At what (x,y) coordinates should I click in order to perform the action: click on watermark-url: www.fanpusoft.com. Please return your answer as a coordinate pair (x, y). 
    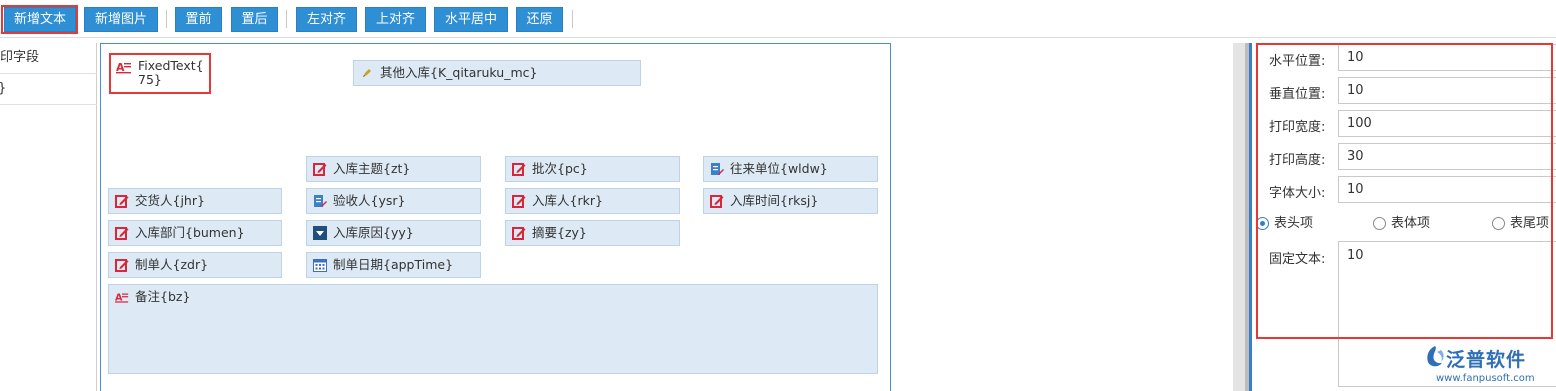
    Looking at the image, I should click on (1485, 378).